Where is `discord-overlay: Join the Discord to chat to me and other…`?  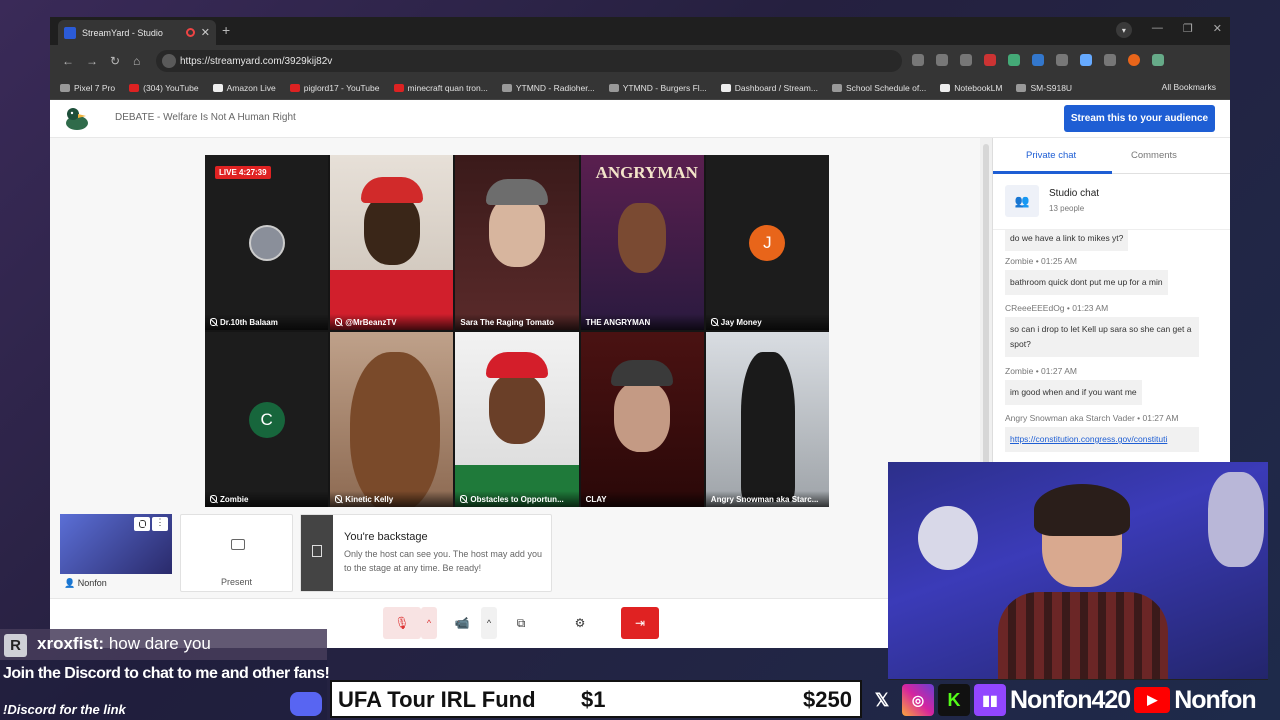
discord-overlay: Join the Discord to chat to me and other… is located at coordinates (165, 690).